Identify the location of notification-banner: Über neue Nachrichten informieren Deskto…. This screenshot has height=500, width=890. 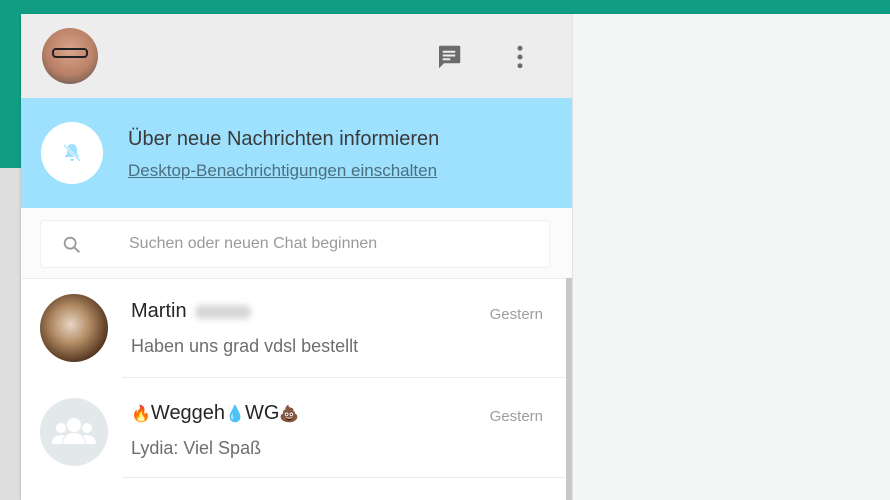
(296, 153).